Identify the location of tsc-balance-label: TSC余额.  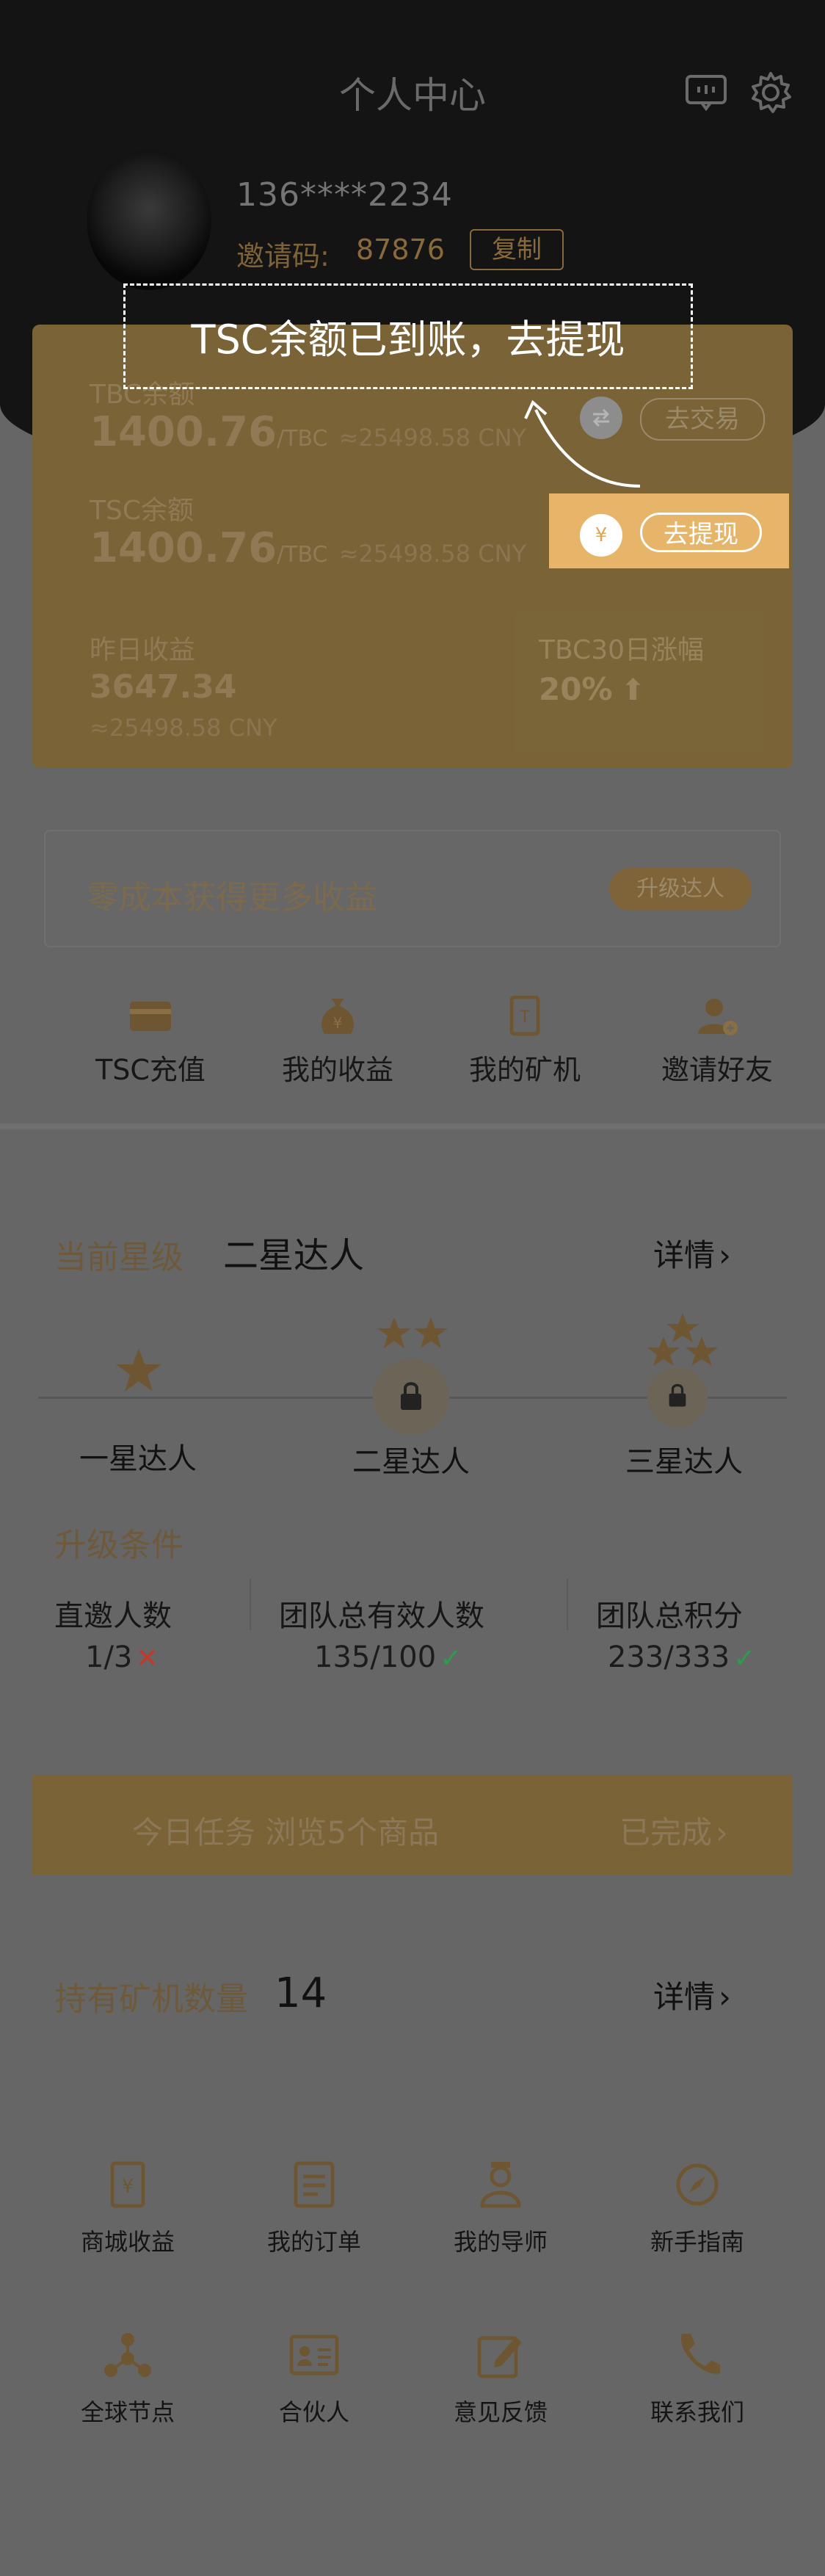
(142, 511).